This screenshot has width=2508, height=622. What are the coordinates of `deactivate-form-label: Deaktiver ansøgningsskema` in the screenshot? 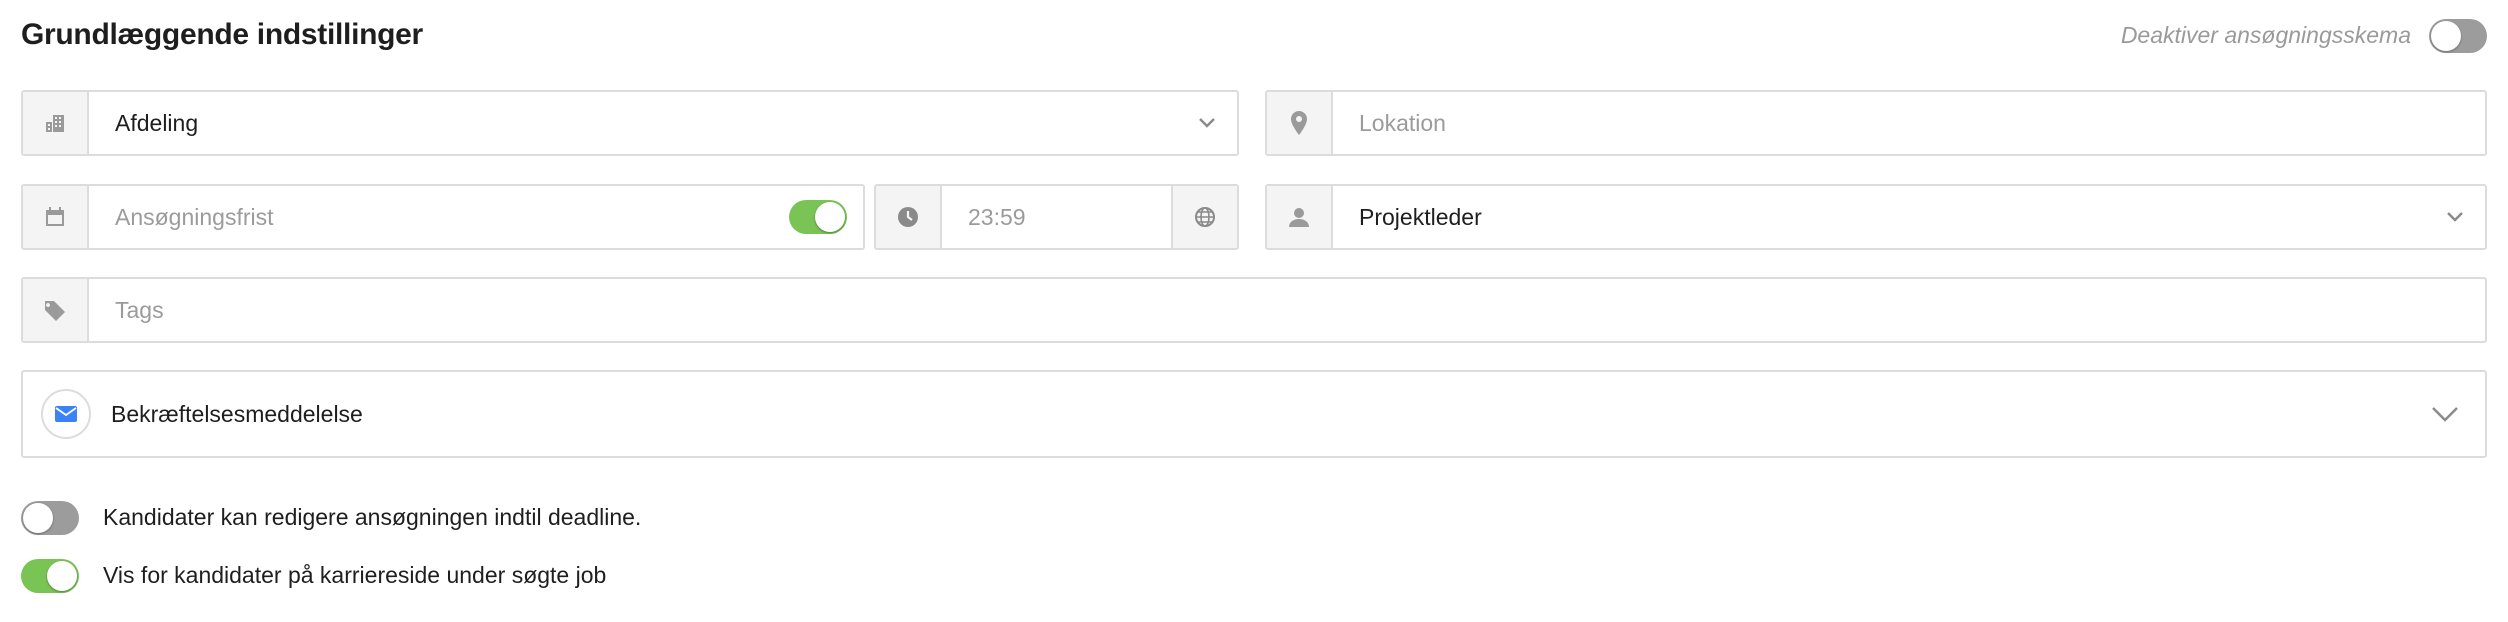 It's located at (2265, 35).